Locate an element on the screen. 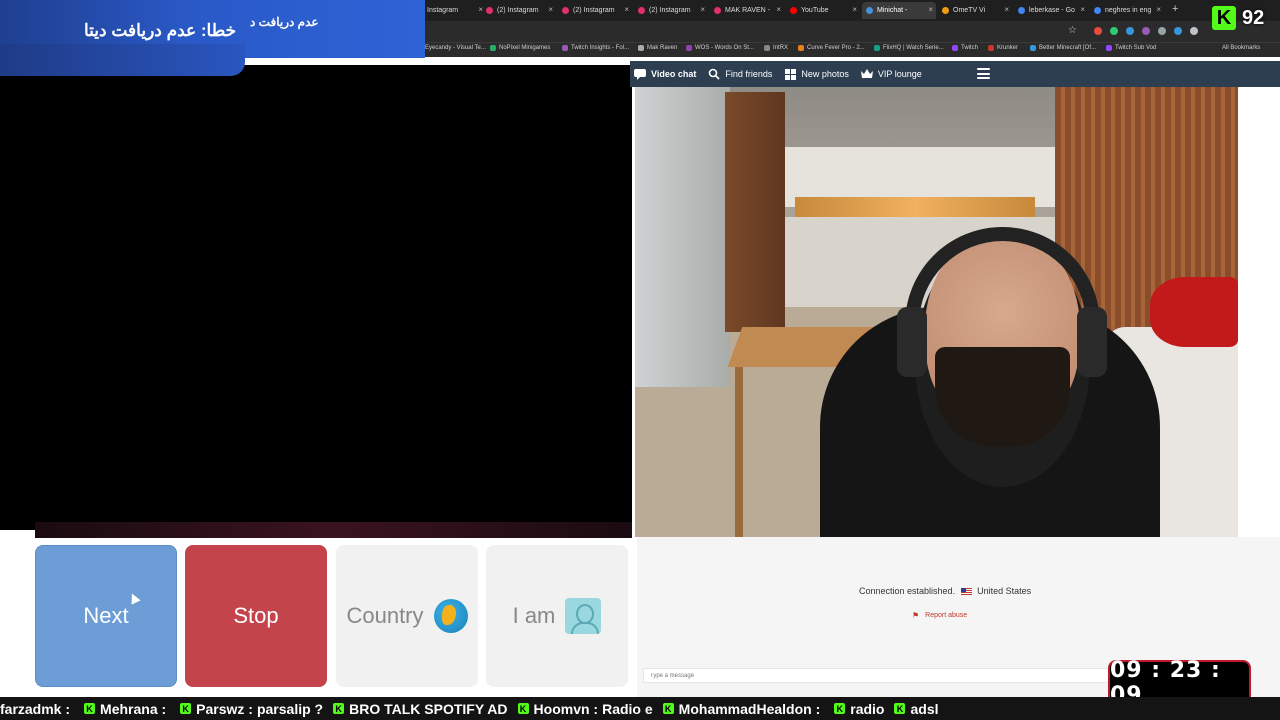 Image resolution: width=1280 pixels, height=720 pixels. globe-icon is located at coordinates (450, 616).